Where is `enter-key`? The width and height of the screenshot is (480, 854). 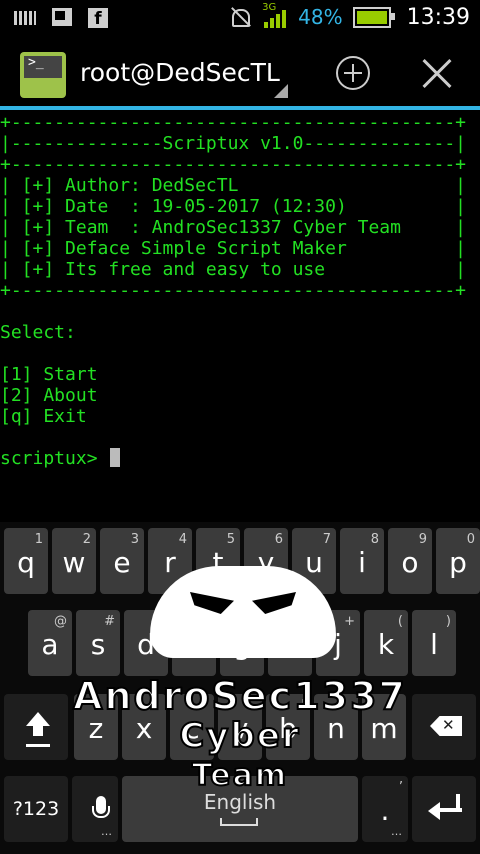
enter-key is located at coordinates (444, 809).